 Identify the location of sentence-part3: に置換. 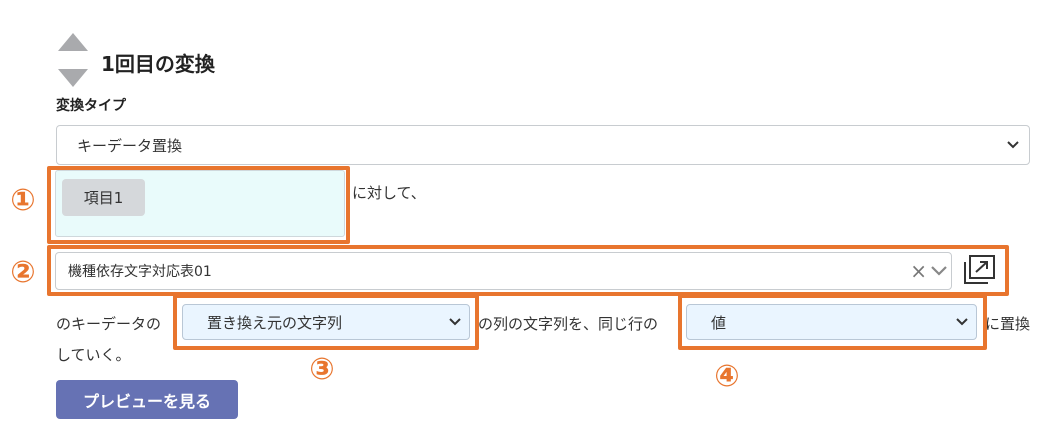
(1008, 324).